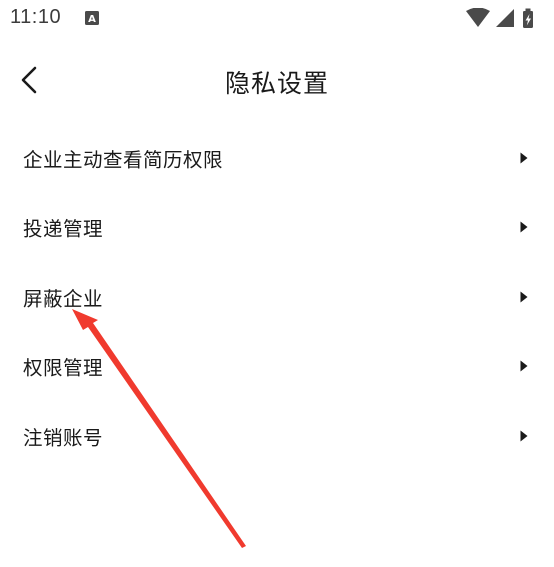 The image size is (554, 567). I want to click on menu-item-label: 屏蔽企业, so click(63, 299).